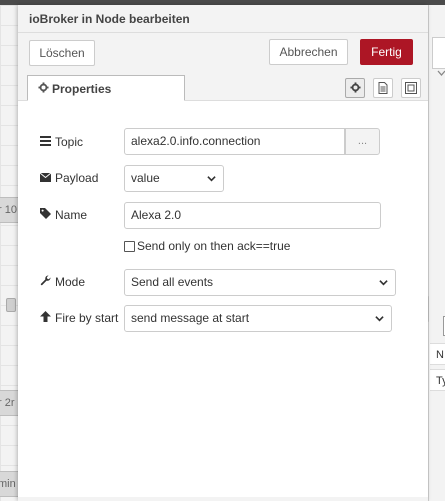 The width and height of the screenshot is (445, 501). Describe the element at coordinates (46, 215) in the screenshot. I see `tag-icon` at that location.